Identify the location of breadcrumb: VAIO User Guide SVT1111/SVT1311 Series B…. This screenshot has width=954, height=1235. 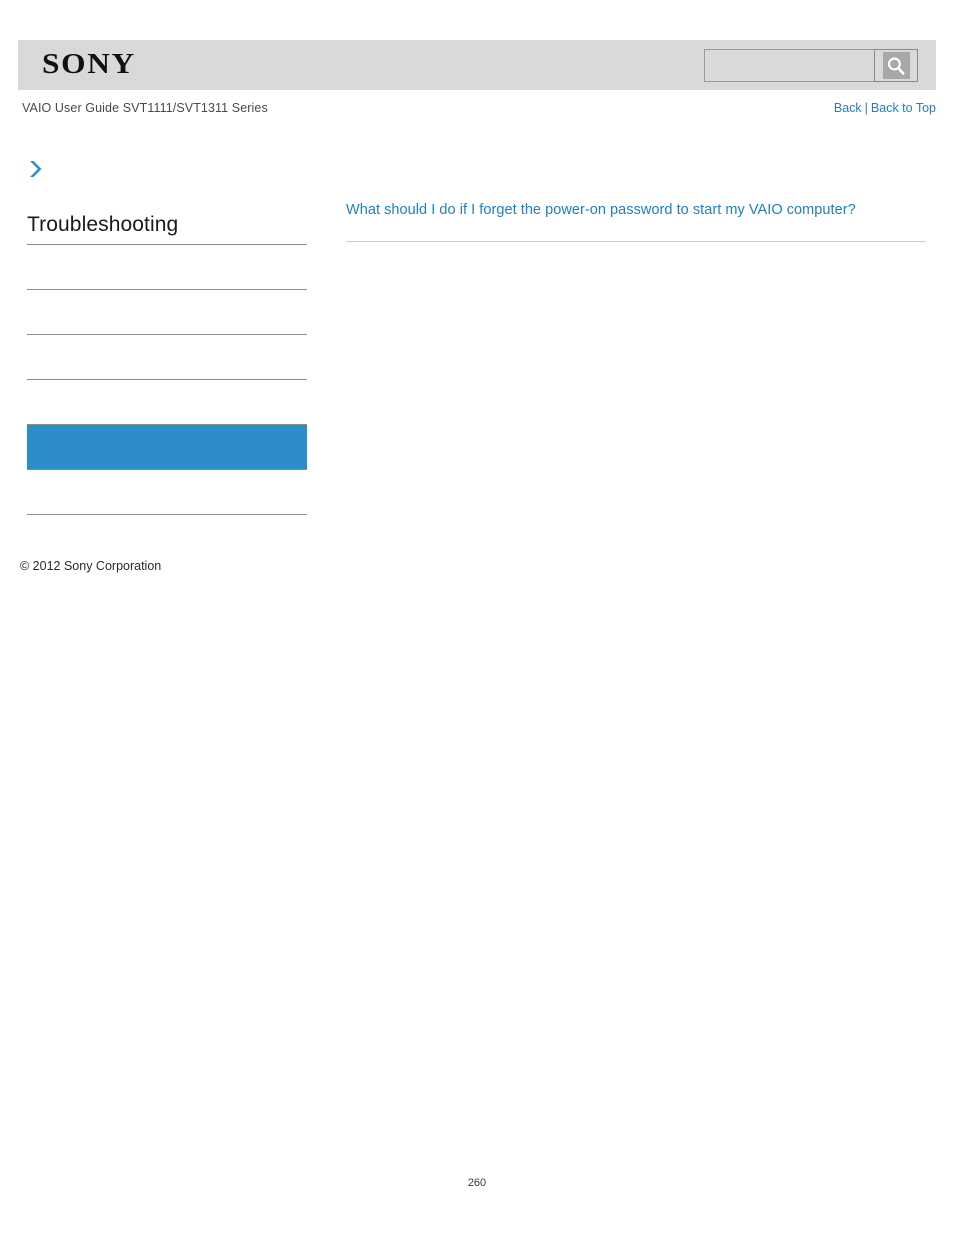
(477, 111).